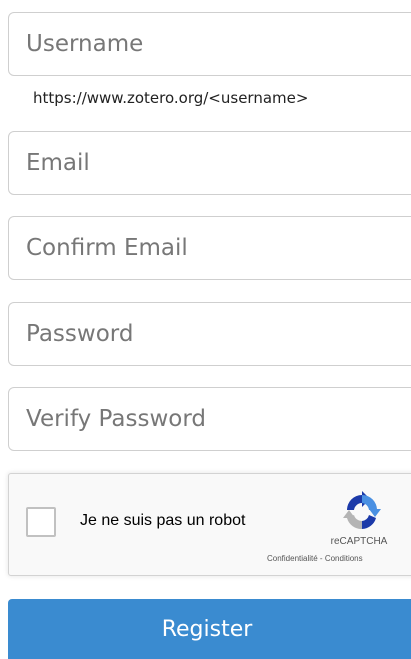 The width and height of the screenshot is (411, 659). I want to click on recaptcha-checkbox-label: Je ne suis pas un robot, so click(163, 520).